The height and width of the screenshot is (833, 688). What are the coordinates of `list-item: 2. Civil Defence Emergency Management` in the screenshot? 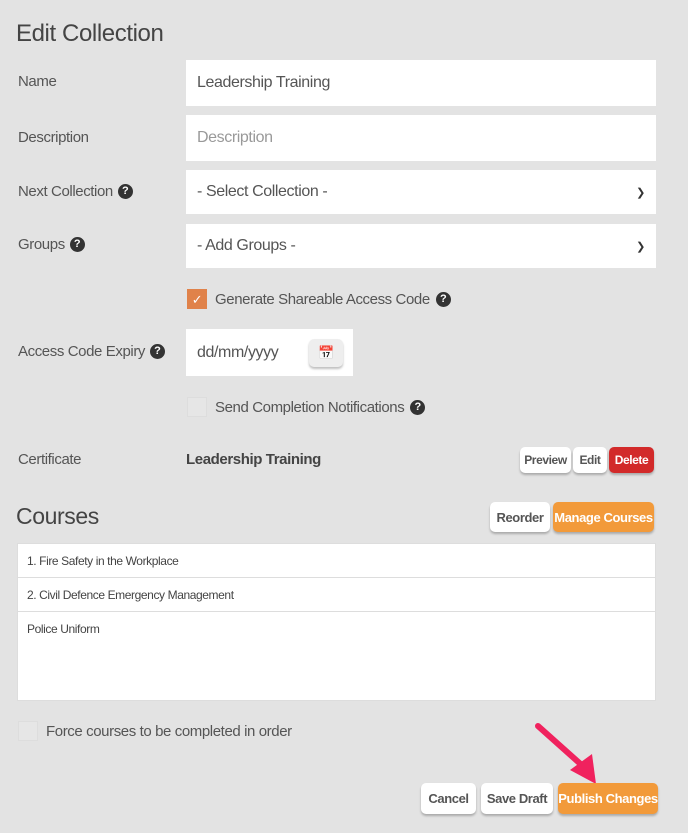 It's located at (336, 595).